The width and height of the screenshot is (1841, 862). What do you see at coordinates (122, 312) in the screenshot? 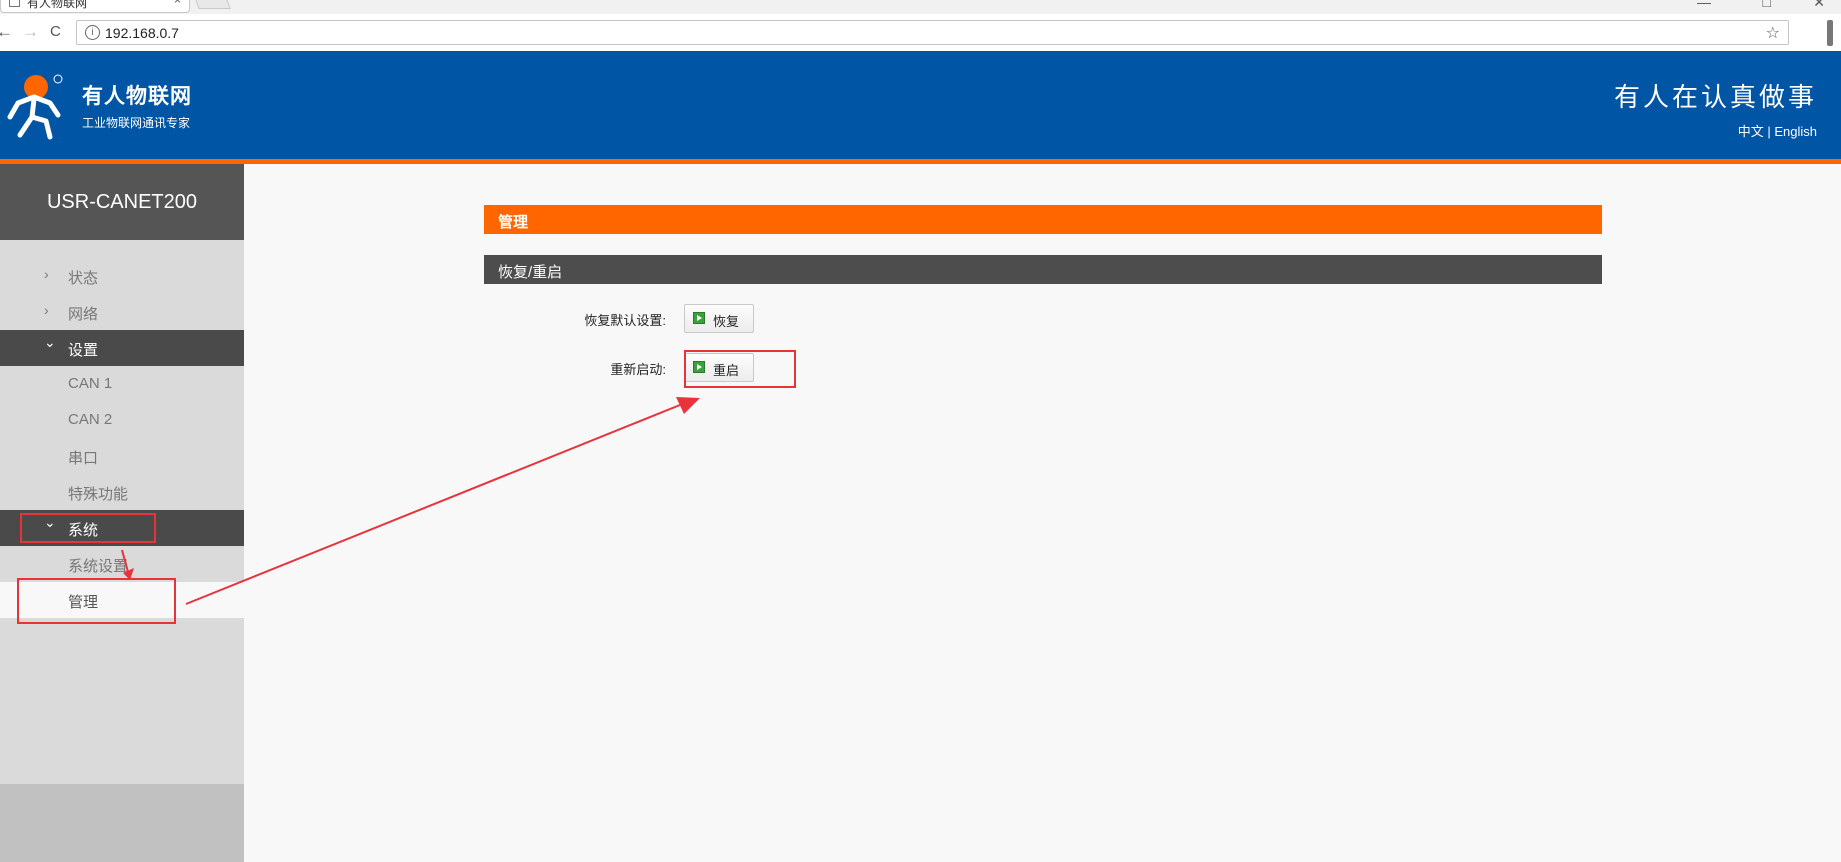
I see `sidebar-item-network: › 网络` at bounding box center [122, 312].